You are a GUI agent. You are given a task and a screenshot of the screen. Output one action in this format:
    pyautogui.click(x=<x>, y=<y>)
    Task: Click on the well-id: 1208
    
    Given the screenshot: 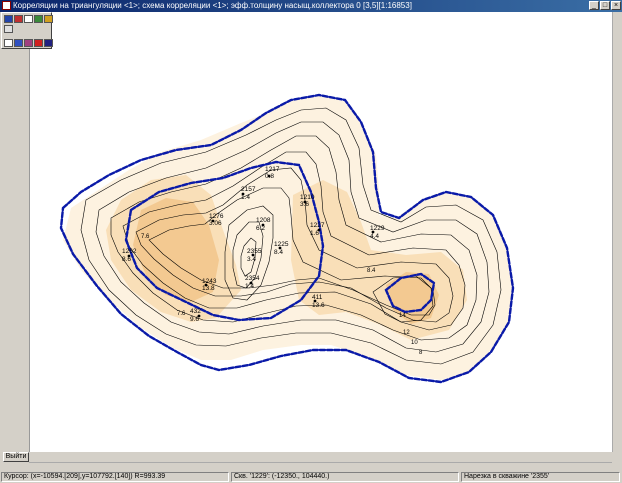 What is the action you would take?
    pyautogui.click(x=263, y=220)
    